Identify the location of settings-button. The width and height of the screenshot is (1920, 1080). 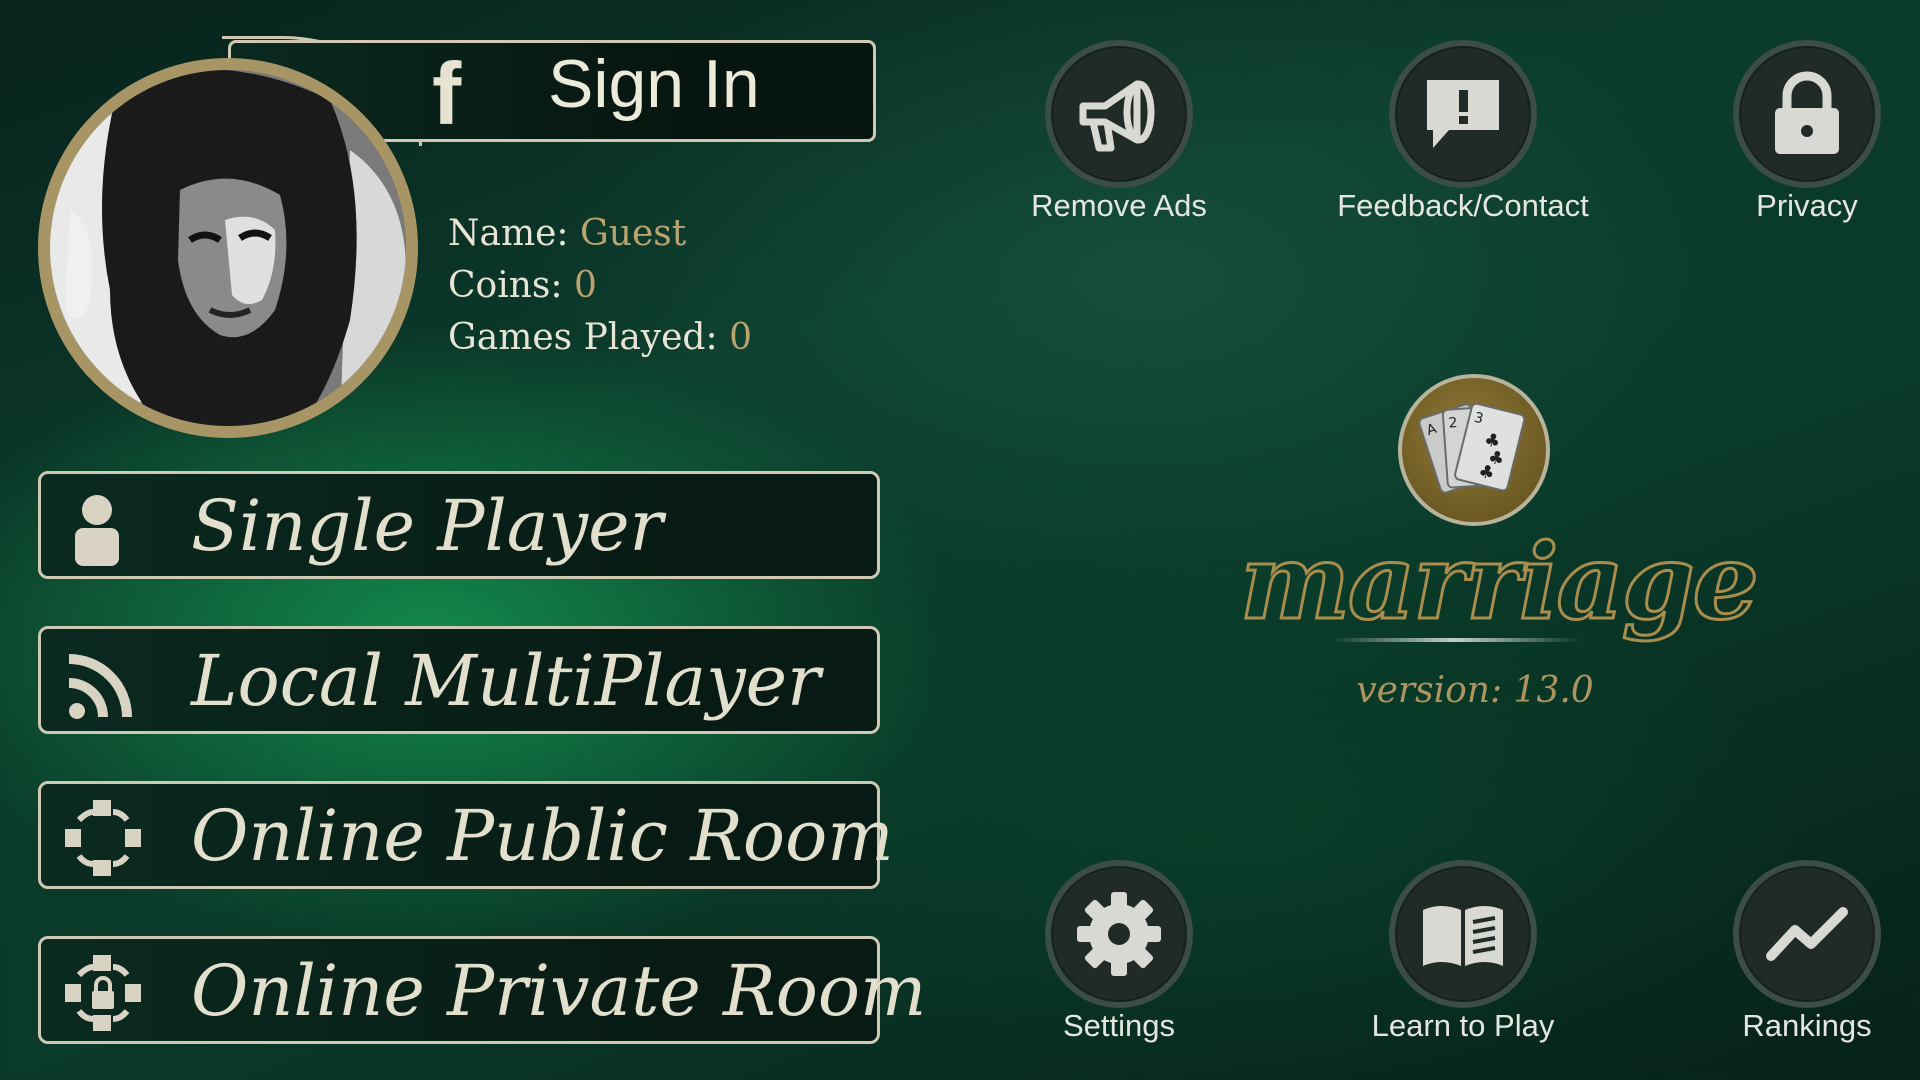
(1119, 934).